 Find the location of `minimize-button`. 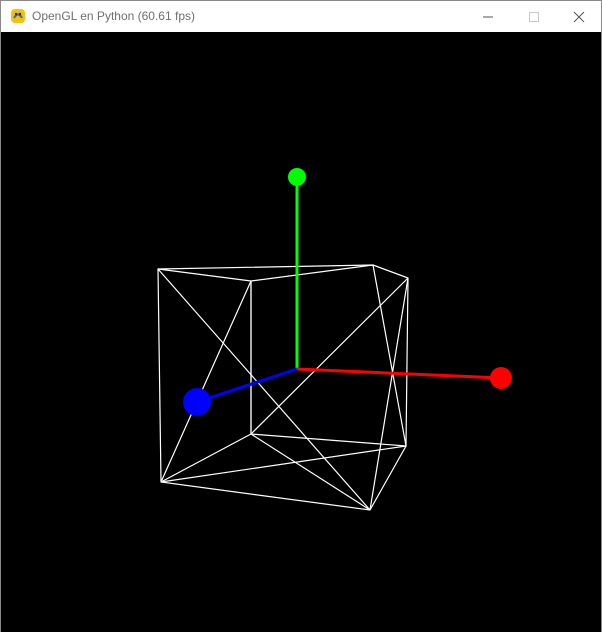

minimize-button is located at coordinates (488, 16).